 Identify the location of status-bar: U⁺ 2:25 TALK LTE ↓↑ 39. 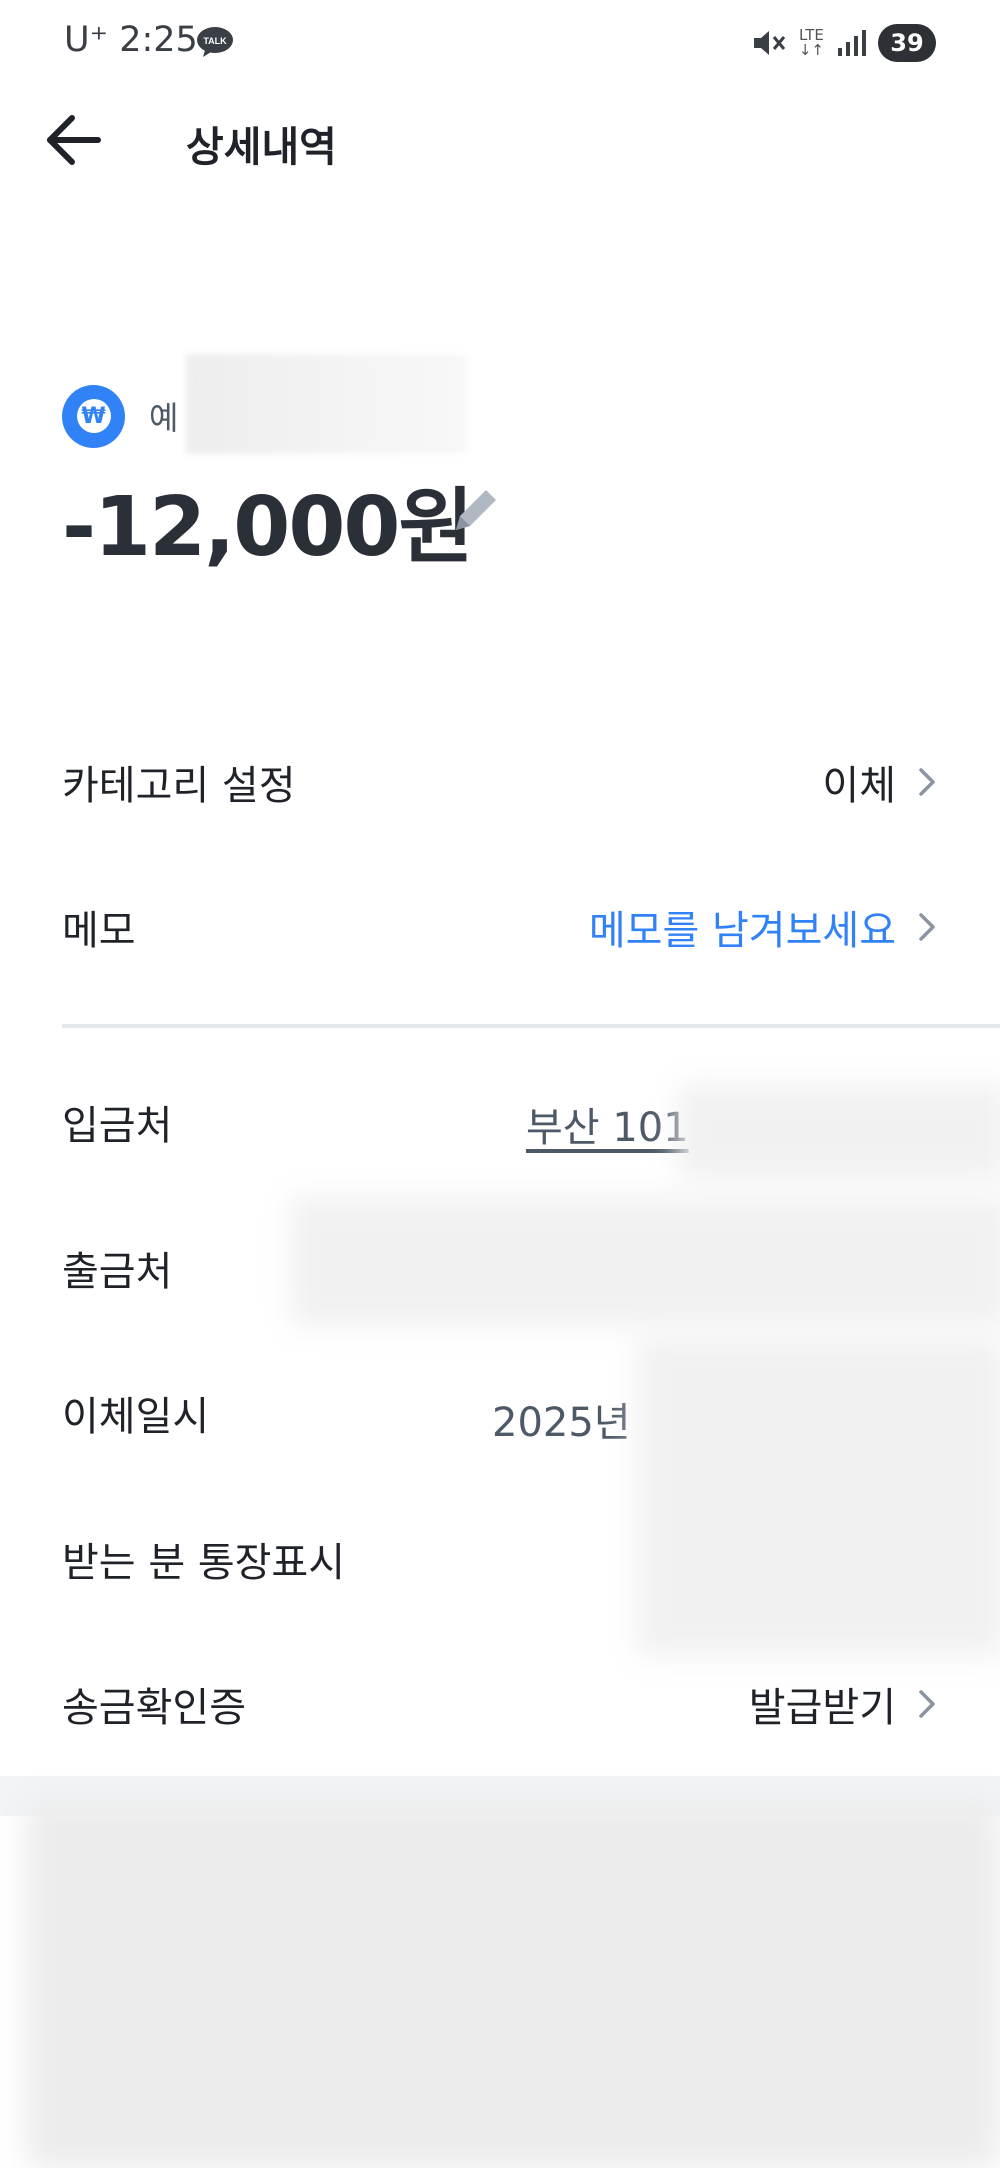
(500, 45).